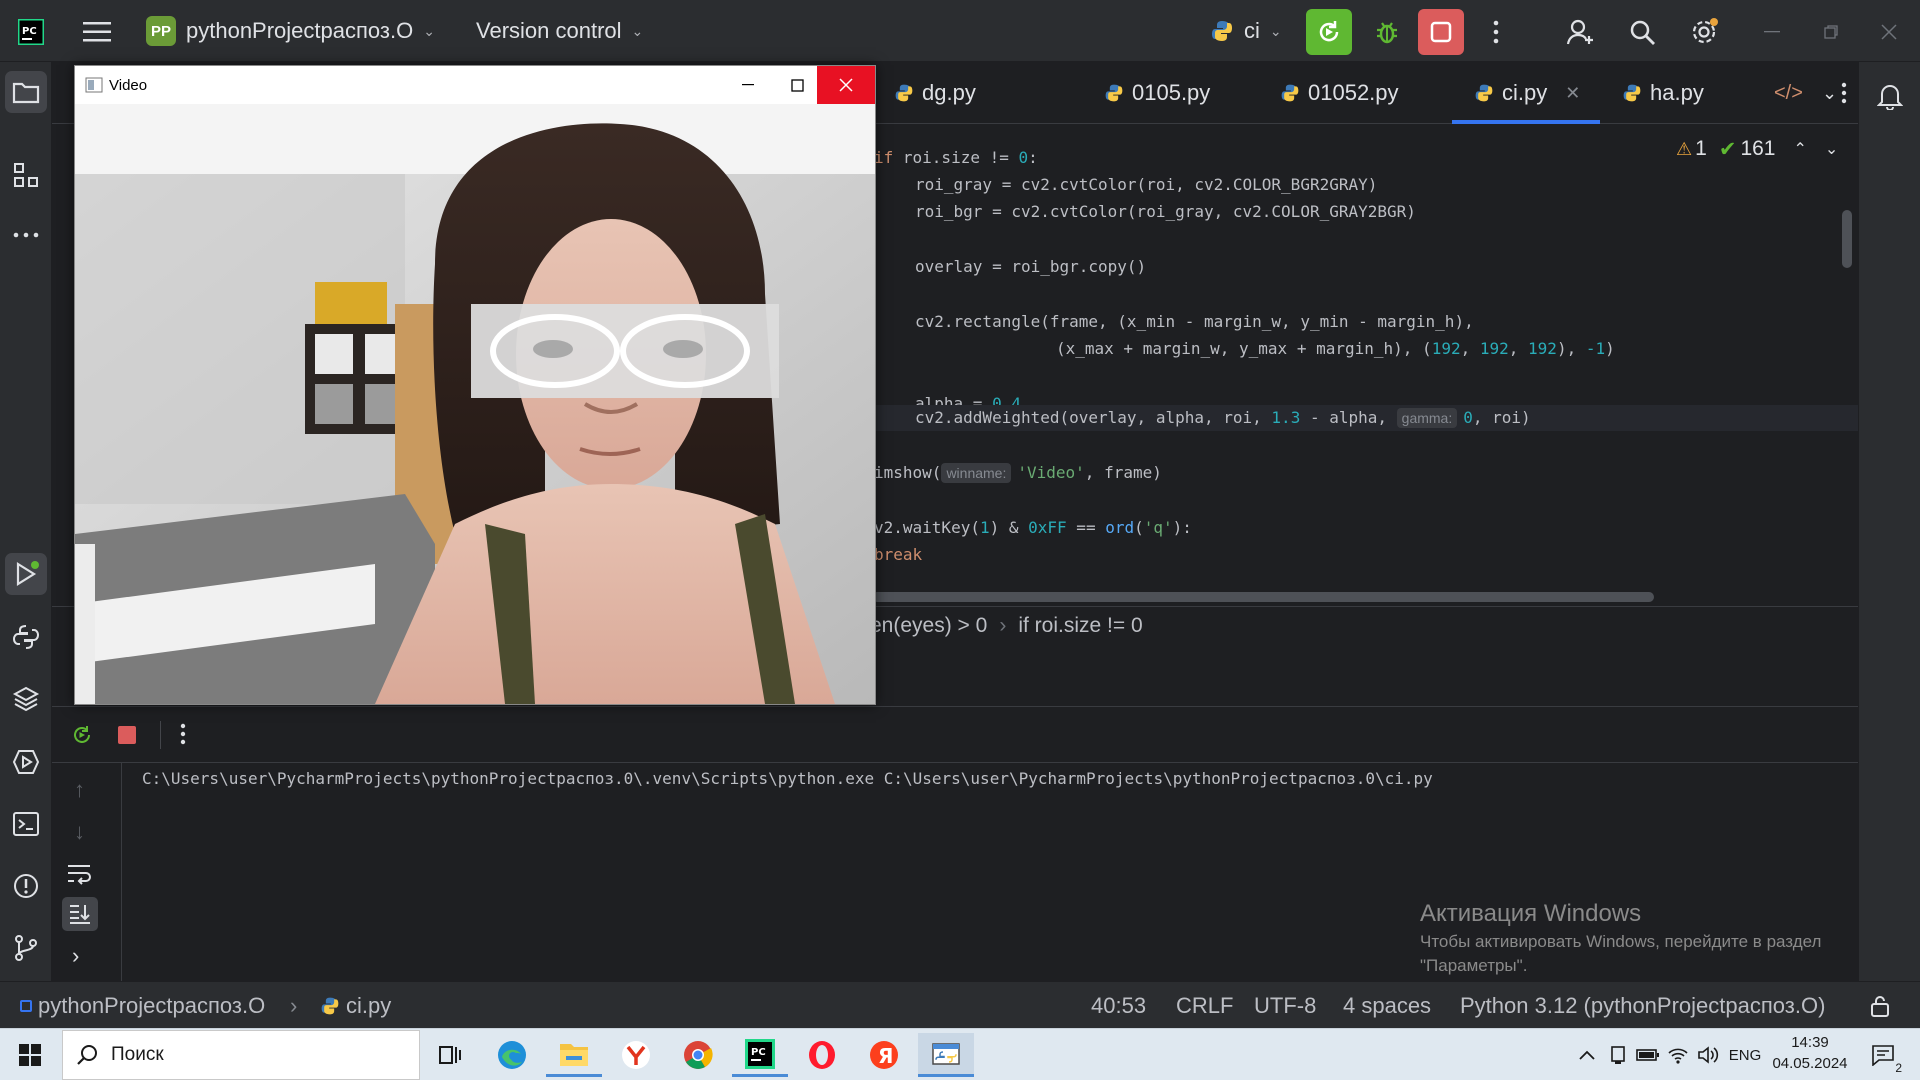  Describe the element at coordinates (75, 956) in the screenshot. I see `expand-chevron-icon: ›` at that location.